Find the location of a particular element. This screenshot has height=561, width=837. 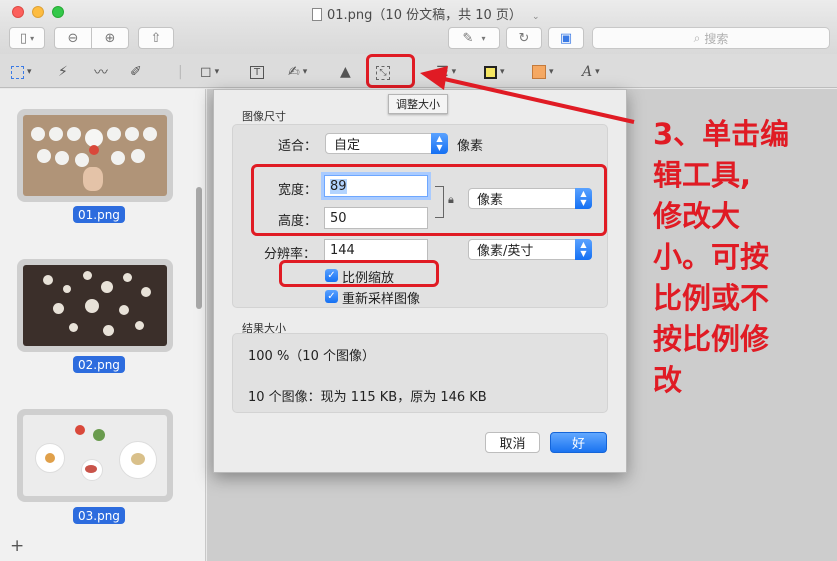

highlight-scale-checkbox is located at coordinates (359, 273).